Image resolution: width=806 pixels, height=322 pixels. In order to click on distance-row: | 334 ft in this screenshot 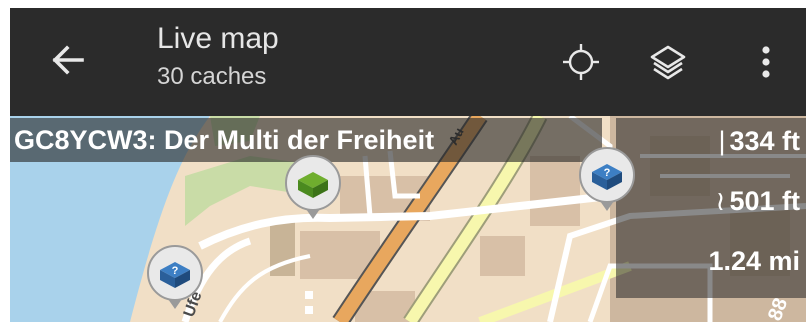, I will do `click(759, 141)`.